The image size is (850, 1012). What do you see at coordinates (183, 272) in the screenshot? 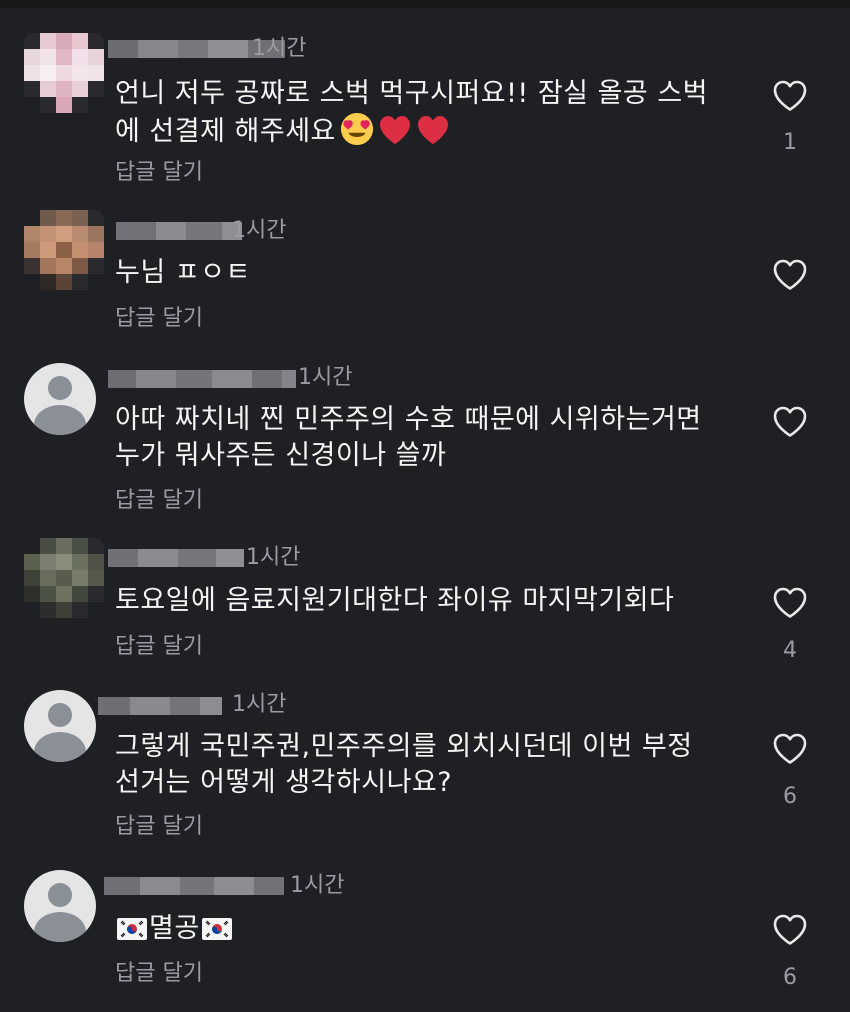
I see `comment-text: 누님 ㅍㅇㅌ` at bounding box center [183, 272].